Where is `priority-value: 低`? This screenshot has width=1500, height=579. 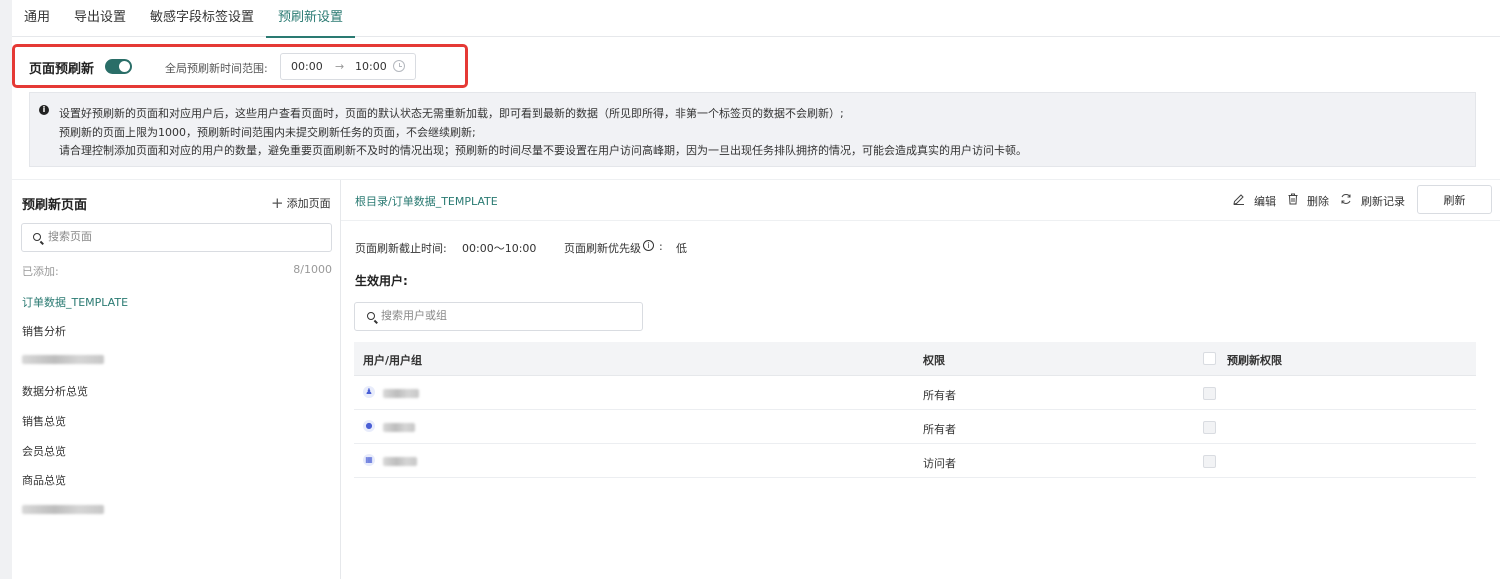 priority-value: 低 is located at coordinates (681, 248).